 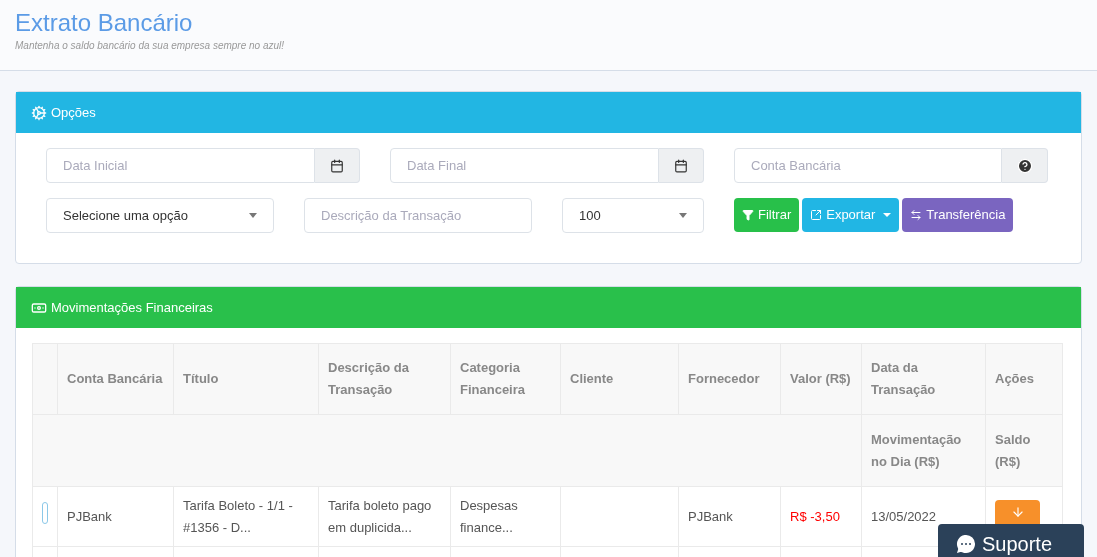 What do you see at coordinates (958, 215) in the screenshot?
I see `transfer-button: Transferência` at bounding box center [958, 215].